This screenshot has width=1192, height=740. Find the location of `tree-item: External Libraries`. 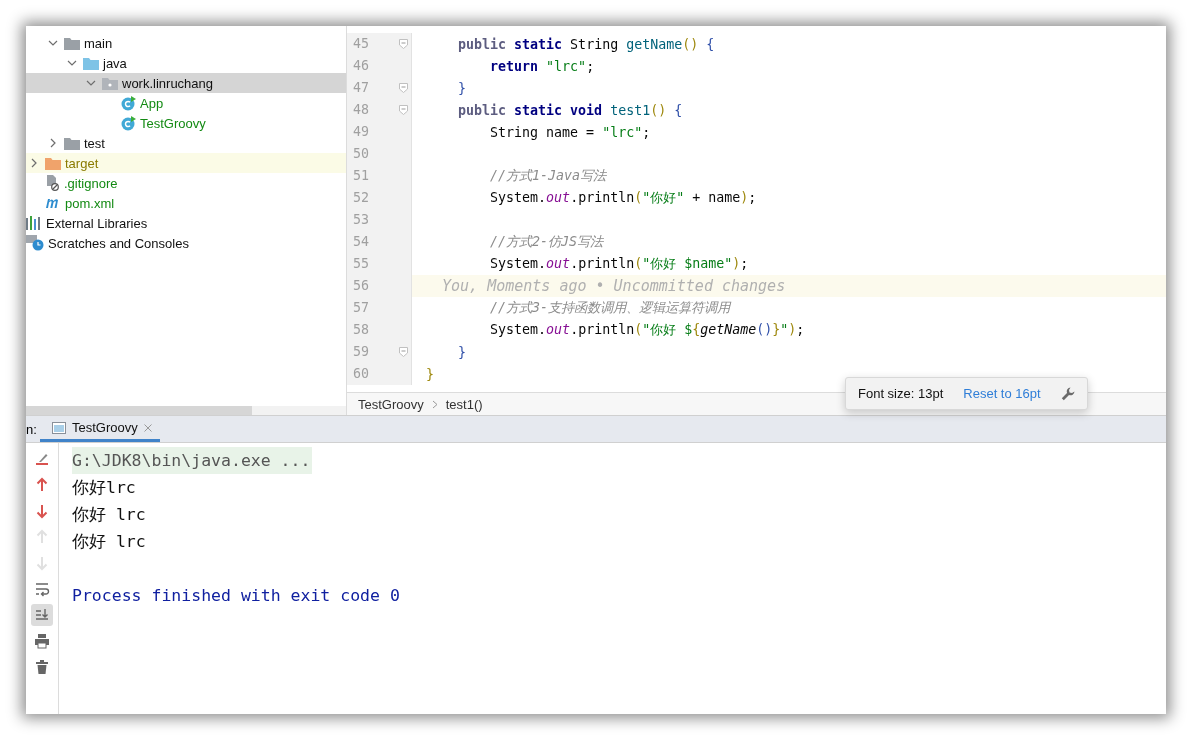

tree-item: External Libraries is located at coordinates (97, 223).